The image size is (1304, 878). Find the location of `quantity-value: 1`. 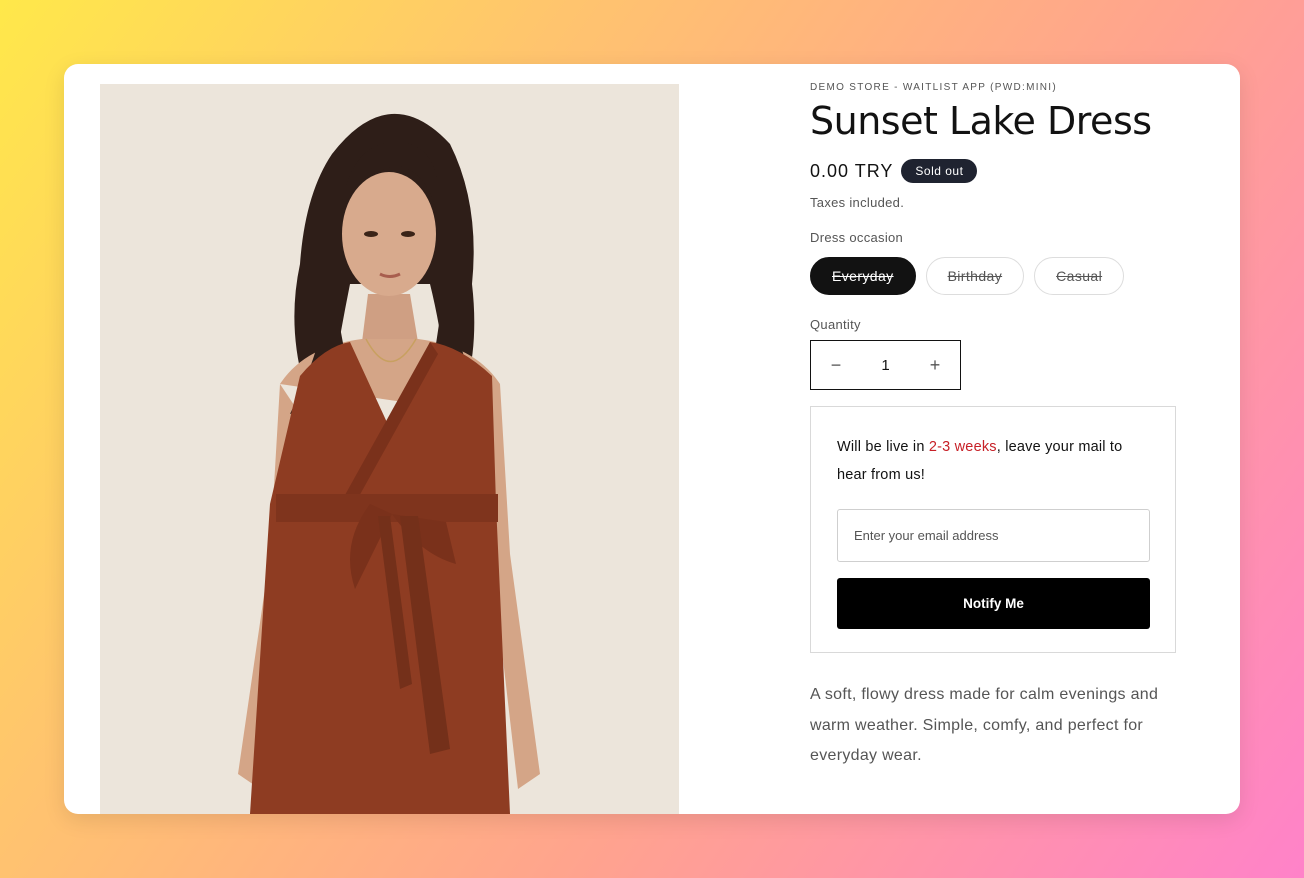

quantity-value: 1 is located at coordinates (885, 365).